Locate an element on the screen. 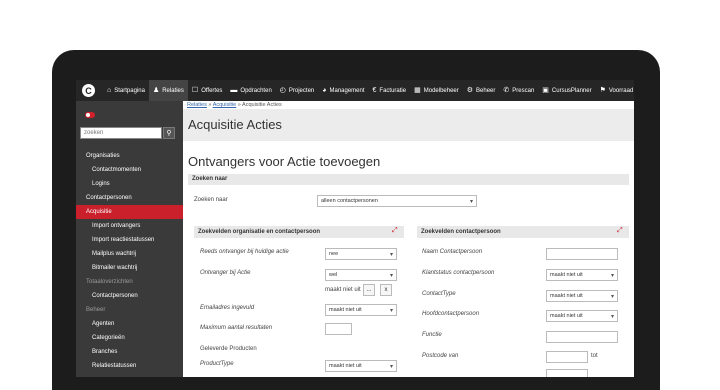 The image size is (720, 390). nav-label: Prescan is located at coordinates (523, 90).